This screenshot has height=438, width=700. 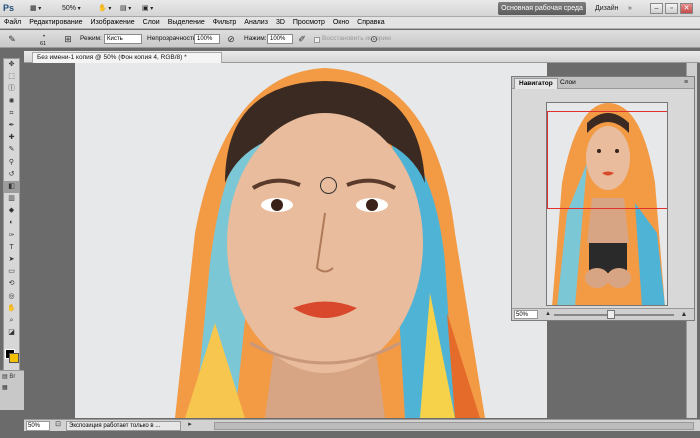 I want to click on document-zoom-field: 50%, so click(x=38, y=426).